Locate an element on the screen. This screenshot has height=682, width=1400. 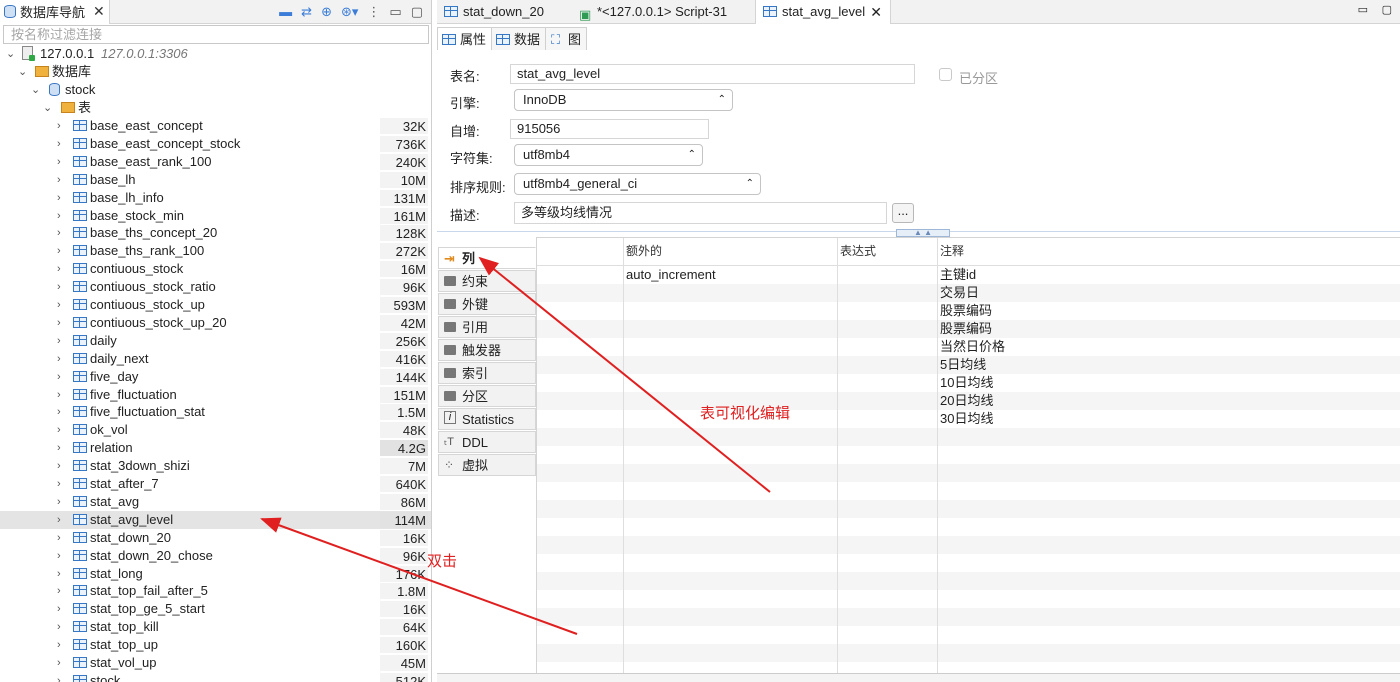
grid-cell-comment: 股票编码 is located at coordinates (964, 329).